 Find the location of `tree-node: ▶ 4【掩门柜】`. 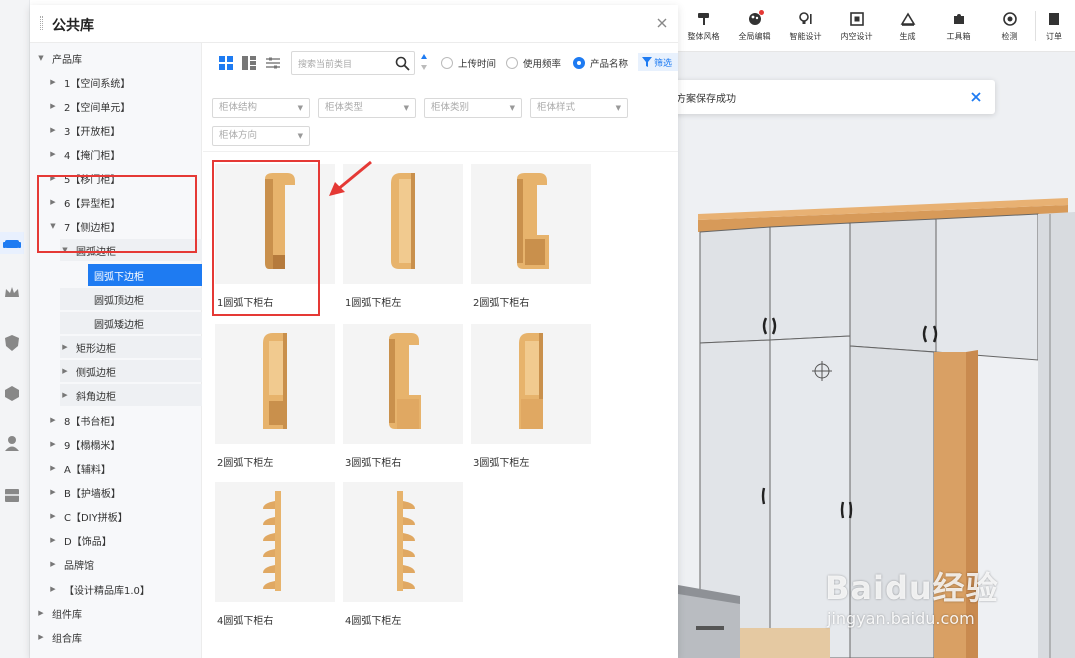

tree-node: ▶ 4【掩门柜】 is located at coordinates (123, 154).